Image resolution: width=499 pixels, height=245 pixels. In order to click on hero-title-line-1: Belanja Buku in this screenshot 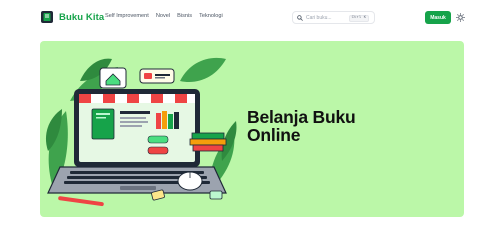, I will do `click(301, 117)`.